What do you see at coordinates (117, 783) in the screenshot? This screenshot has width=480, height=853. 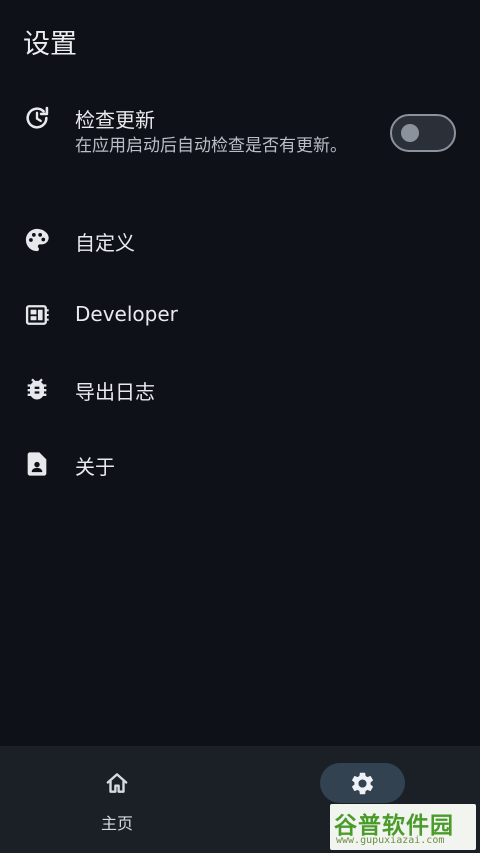 I see `home-icon` at bounding box center [117, 783].